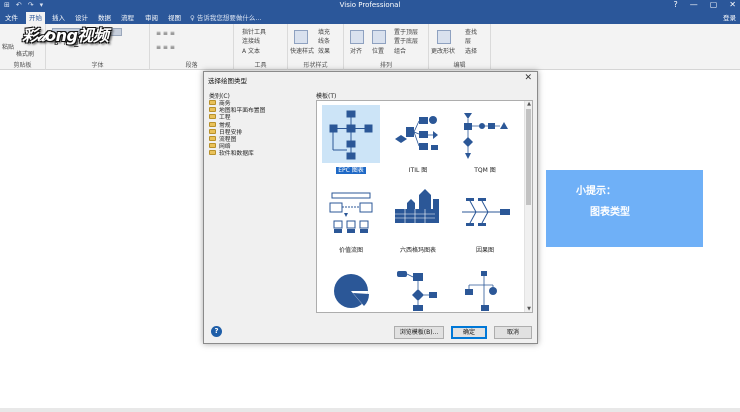 The height and width of the screenshot is (412, 740). What do you see at coordinates (97, 65) in the screenshot?
I see `group-label: 字体` at bounding box center [97, 65].